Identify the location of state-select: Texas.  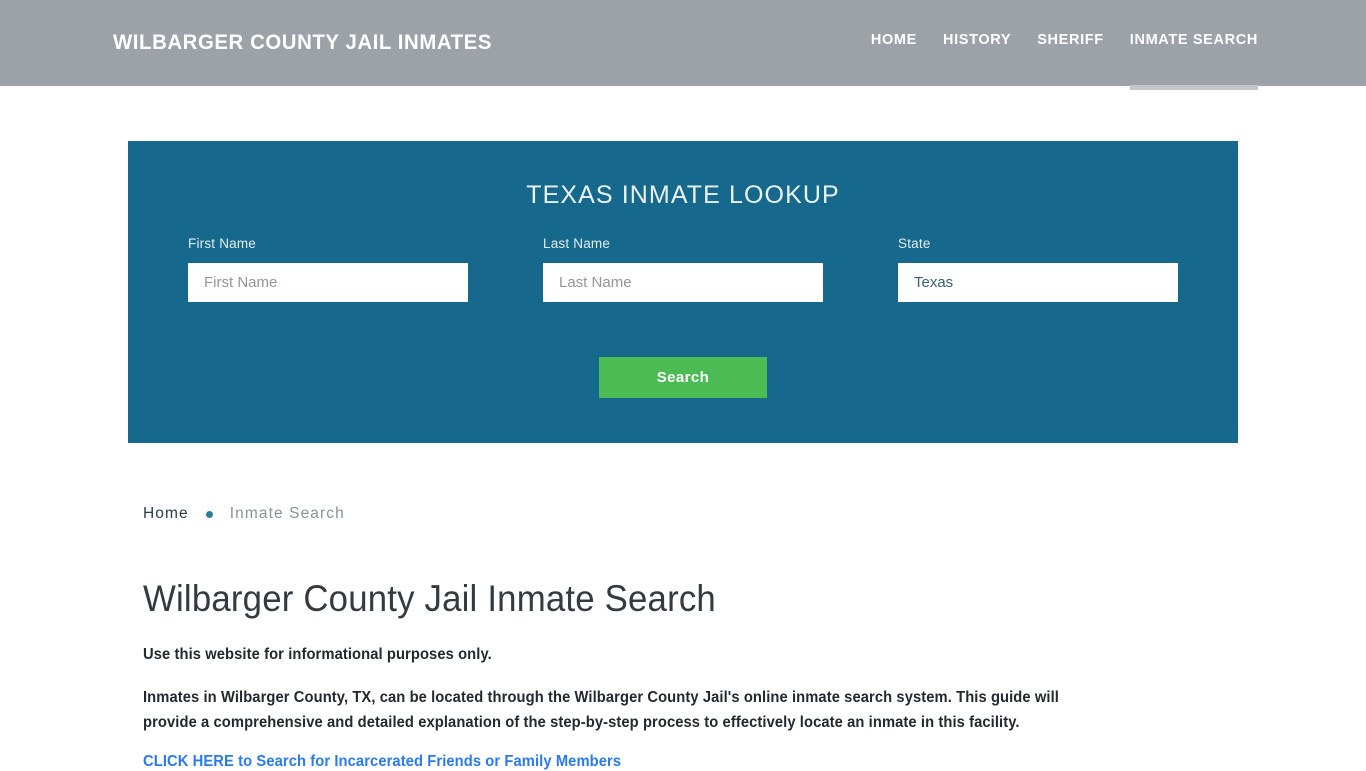
(1038, 282).